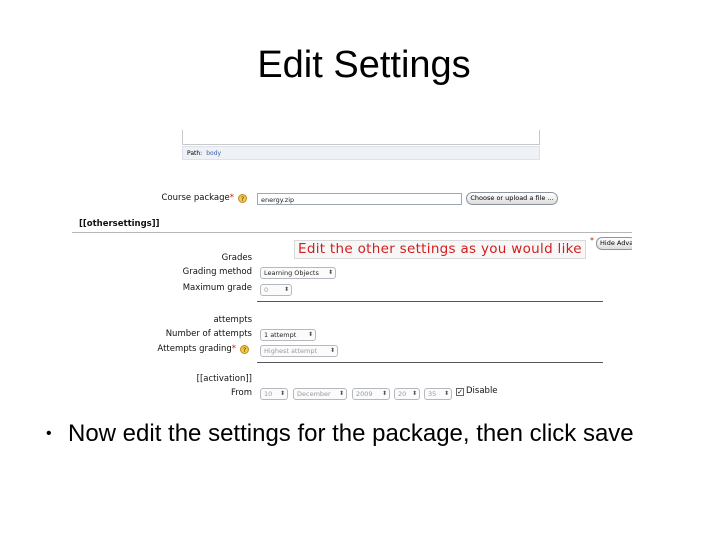 Image resolution: width=728 pixels, height=546 pixels. Describe the element at coordinates (482, 391) in the screenshot. I see `disable-label: Disable` at that location.